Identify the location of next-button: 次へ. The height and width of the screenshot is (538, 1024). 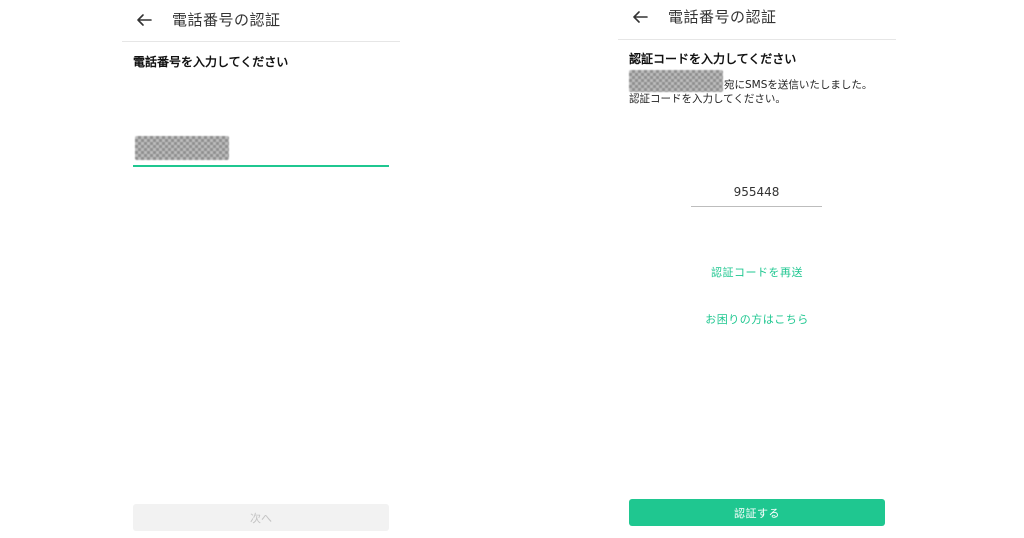
(261, 517).